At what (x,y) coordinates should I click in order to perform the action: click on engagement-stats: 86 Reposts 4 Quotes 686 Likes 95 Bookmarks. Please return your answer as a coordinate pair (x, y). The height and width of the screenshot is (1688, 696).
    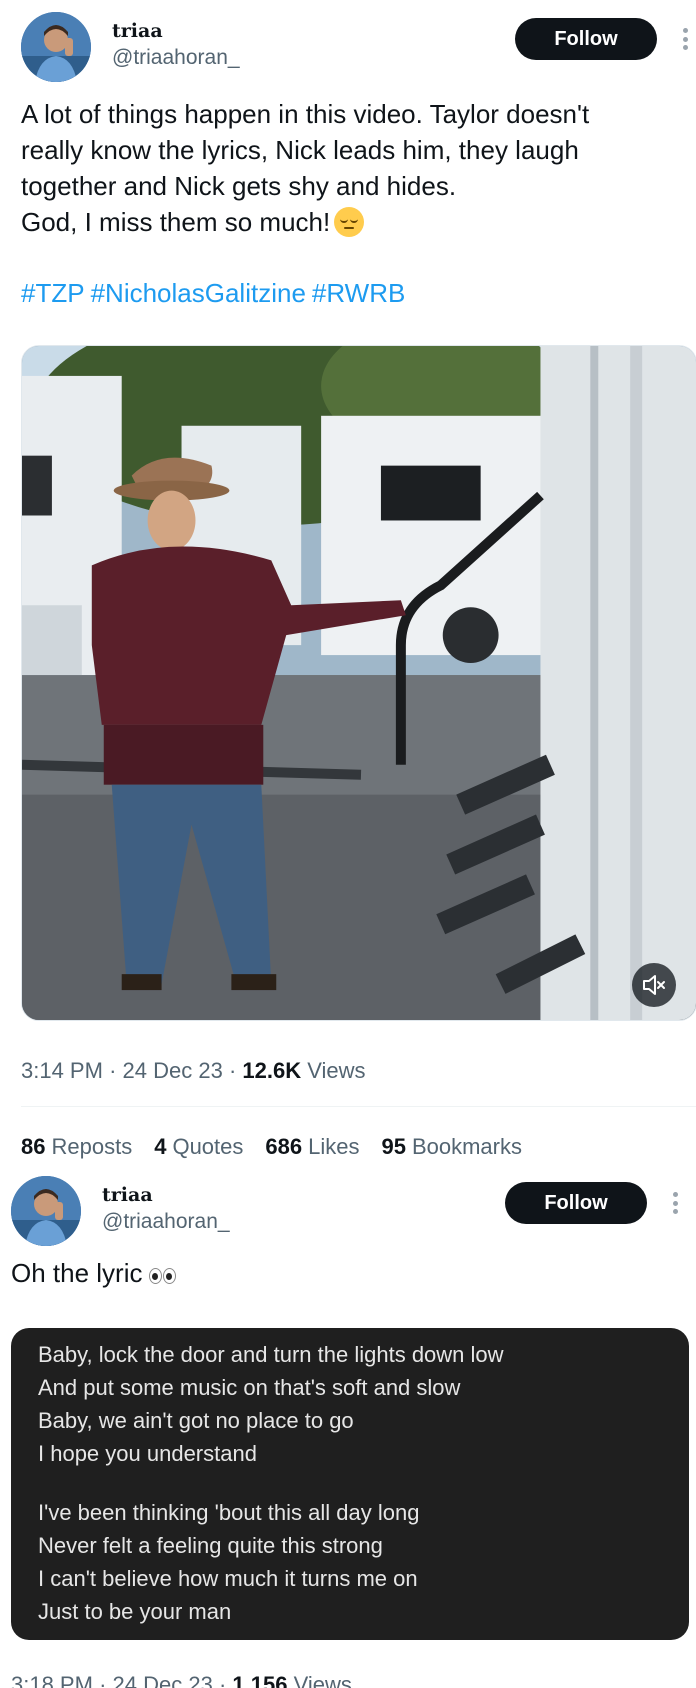
    Looking at the image, I should click on (271, 1147).